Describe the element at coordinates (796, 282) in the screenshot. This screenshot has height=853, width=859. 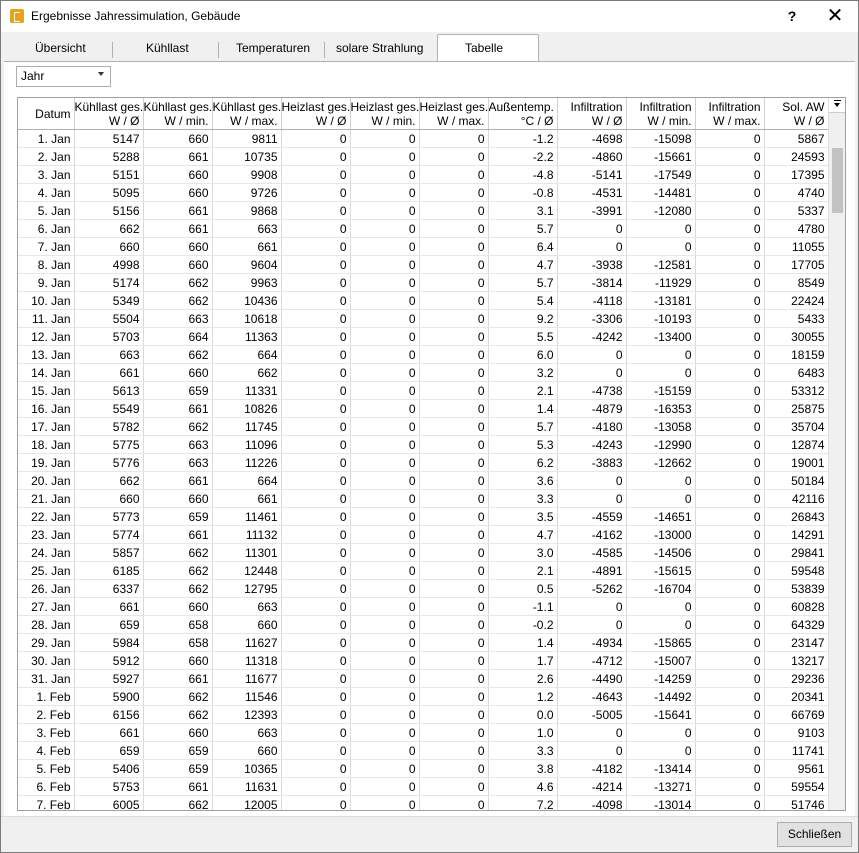
I see `table-cell: 8549` at that location.